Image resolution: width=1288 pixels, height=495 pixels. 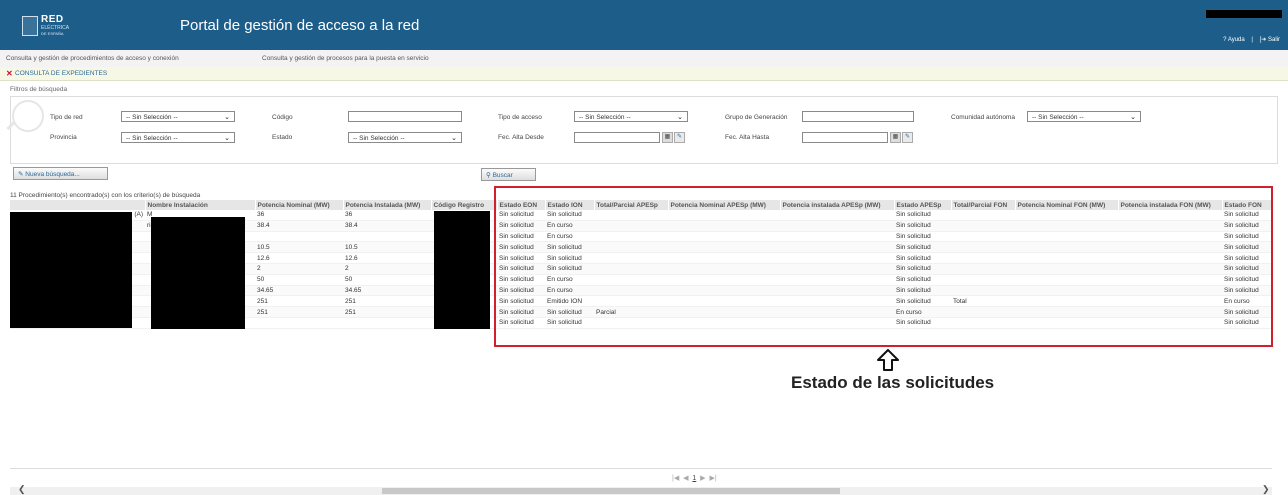 What do you see at coordinates (39, 89) in the screenshot?
I see `filters-heading: Filtros de búsqueda` at bounding box center [39, 89].